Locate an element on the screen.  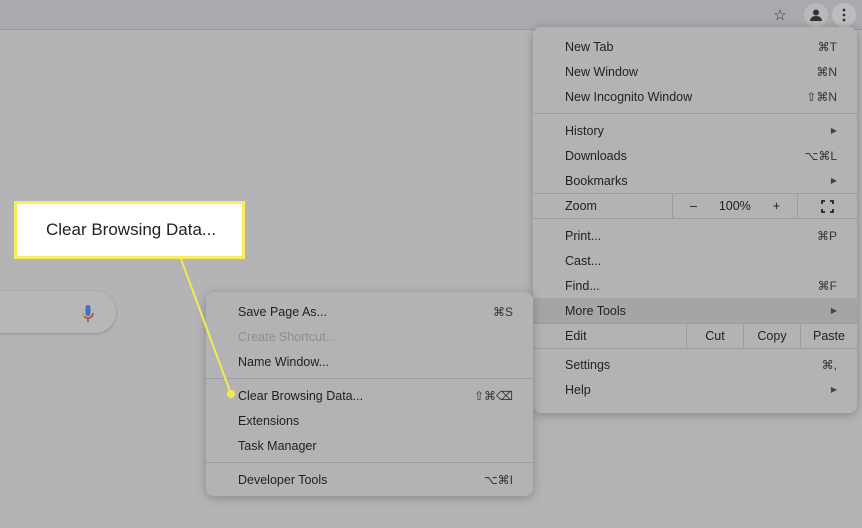
keyboard-shortcut: ⌥⌘I is located at coordinates (498, 479).